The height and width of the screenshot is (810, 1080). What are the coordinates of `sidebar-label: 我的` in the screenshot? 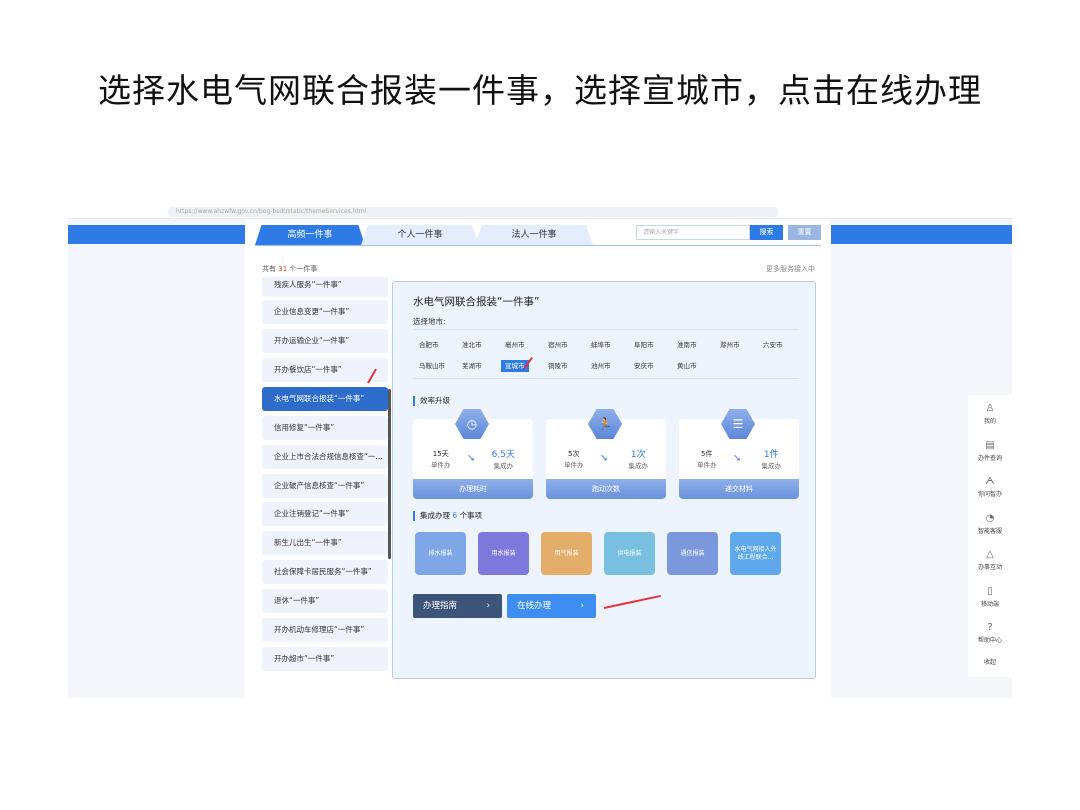 It's located at (989, 421).